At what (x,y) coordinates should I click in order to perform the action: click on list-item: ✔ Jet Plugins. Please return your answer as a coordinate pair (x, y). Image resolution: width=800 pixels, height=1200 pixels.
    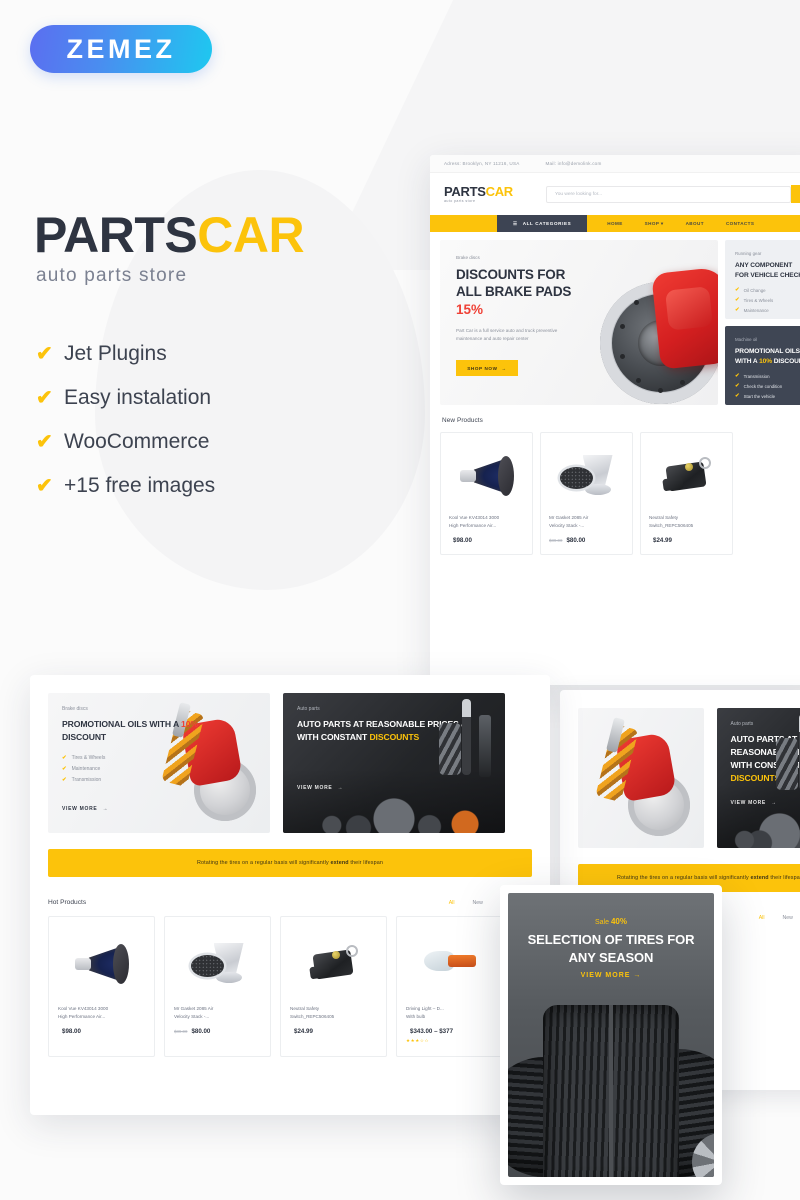
    Looking at the image, I should click on (125, 354).